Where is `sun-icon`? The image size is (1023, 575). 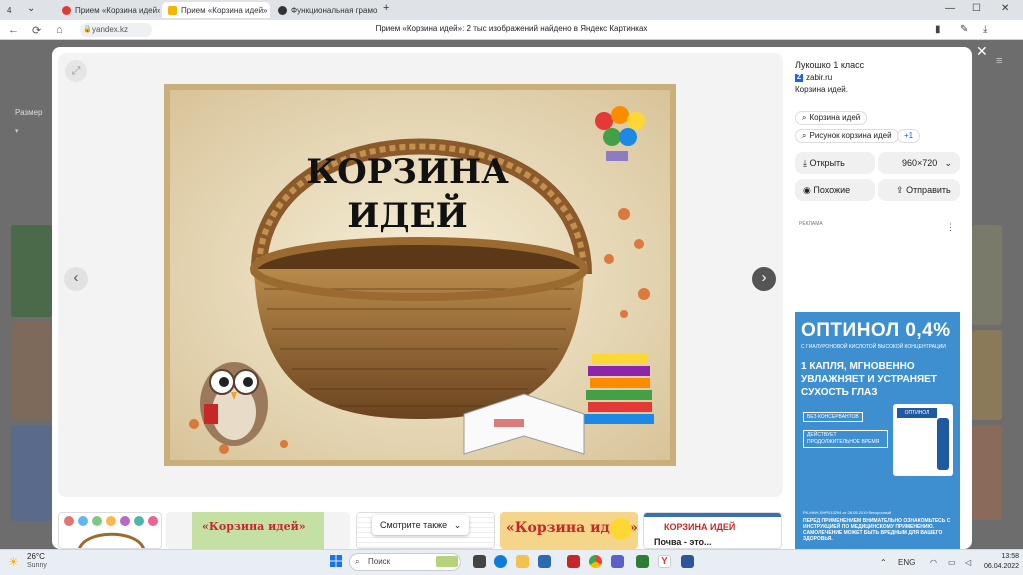
sun-icon is located at coordinates (621, 529).